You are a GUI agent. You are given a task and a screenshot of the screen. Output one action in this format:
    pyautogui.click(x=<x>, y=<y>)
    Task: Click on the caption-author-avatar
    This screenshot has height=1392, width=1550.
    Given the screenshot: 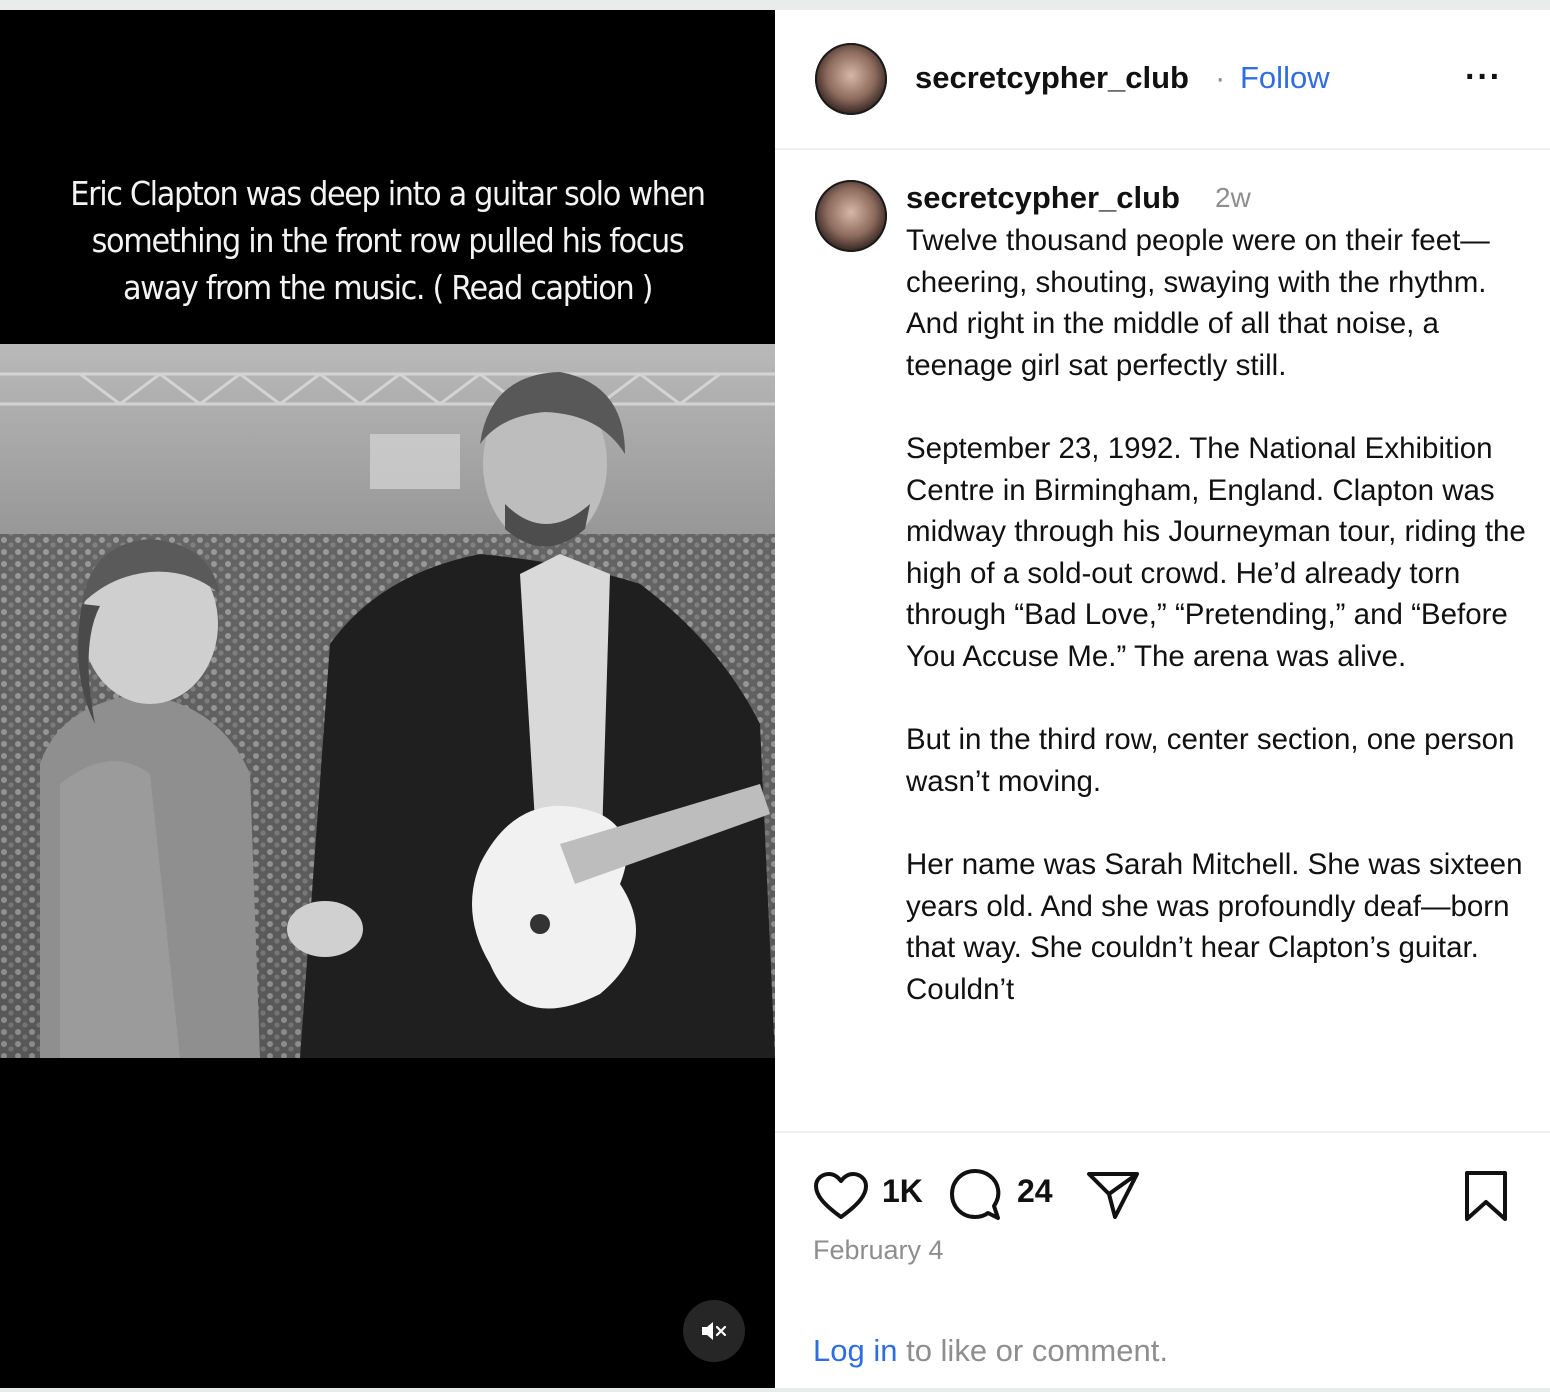 What is the action you would take?
    pyautogui.click(x=851, y=216)
    